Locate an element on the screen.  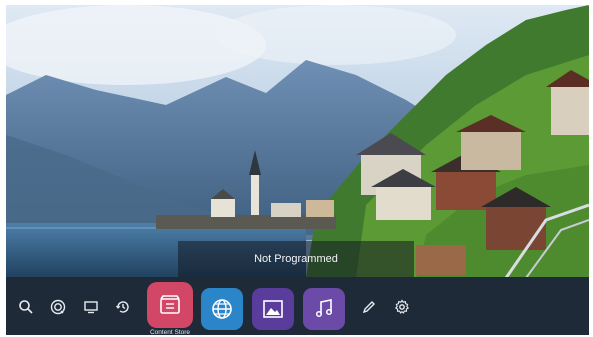
image-icon is located at coordinates (273, 309).